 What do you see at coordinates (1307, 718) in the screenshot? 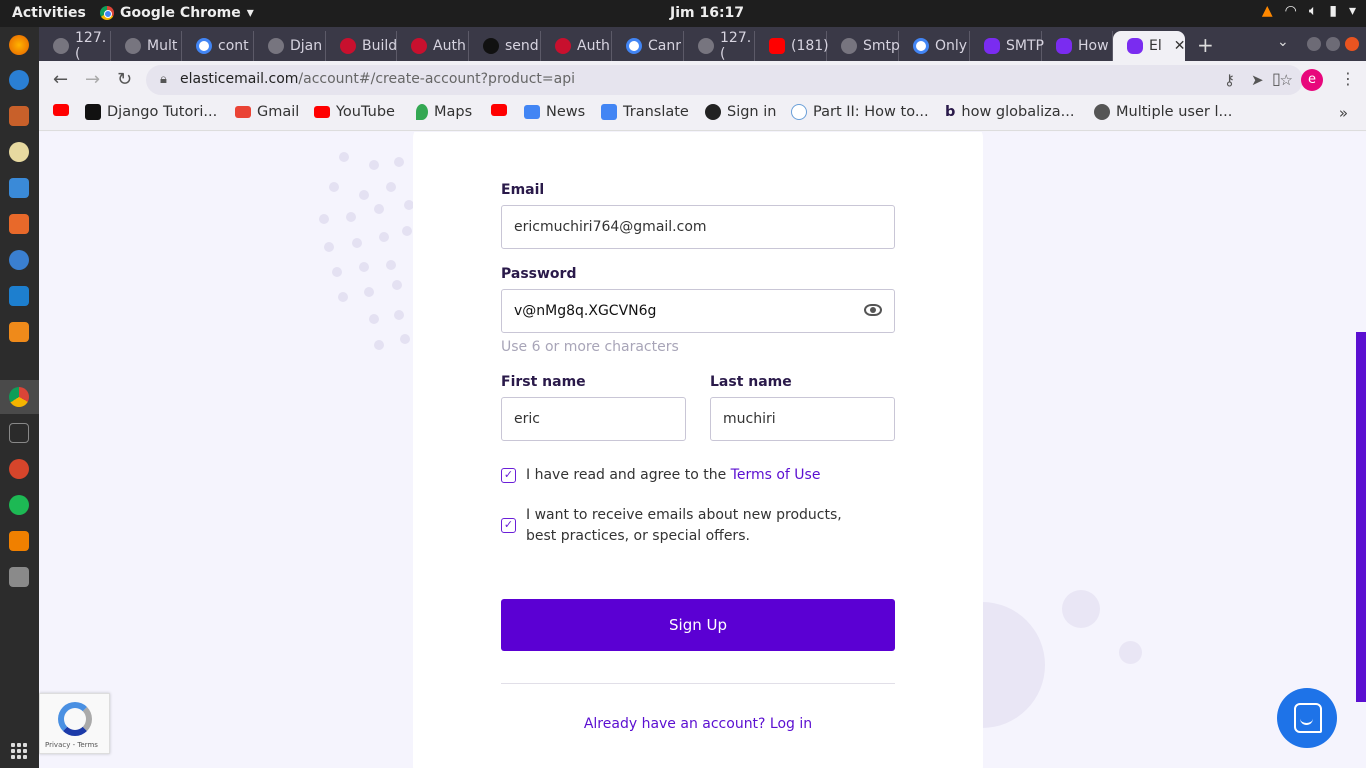
I see `chat-widget-button` at bounding box center [1307, 718].